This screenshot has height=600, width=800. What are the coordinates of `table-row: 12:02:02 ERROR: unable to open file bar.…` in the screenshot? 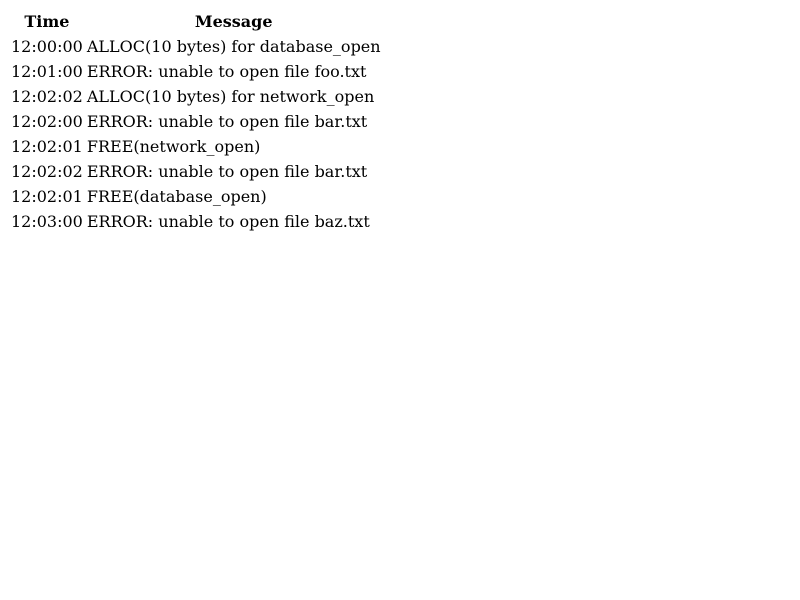 It's located at (196, 171).